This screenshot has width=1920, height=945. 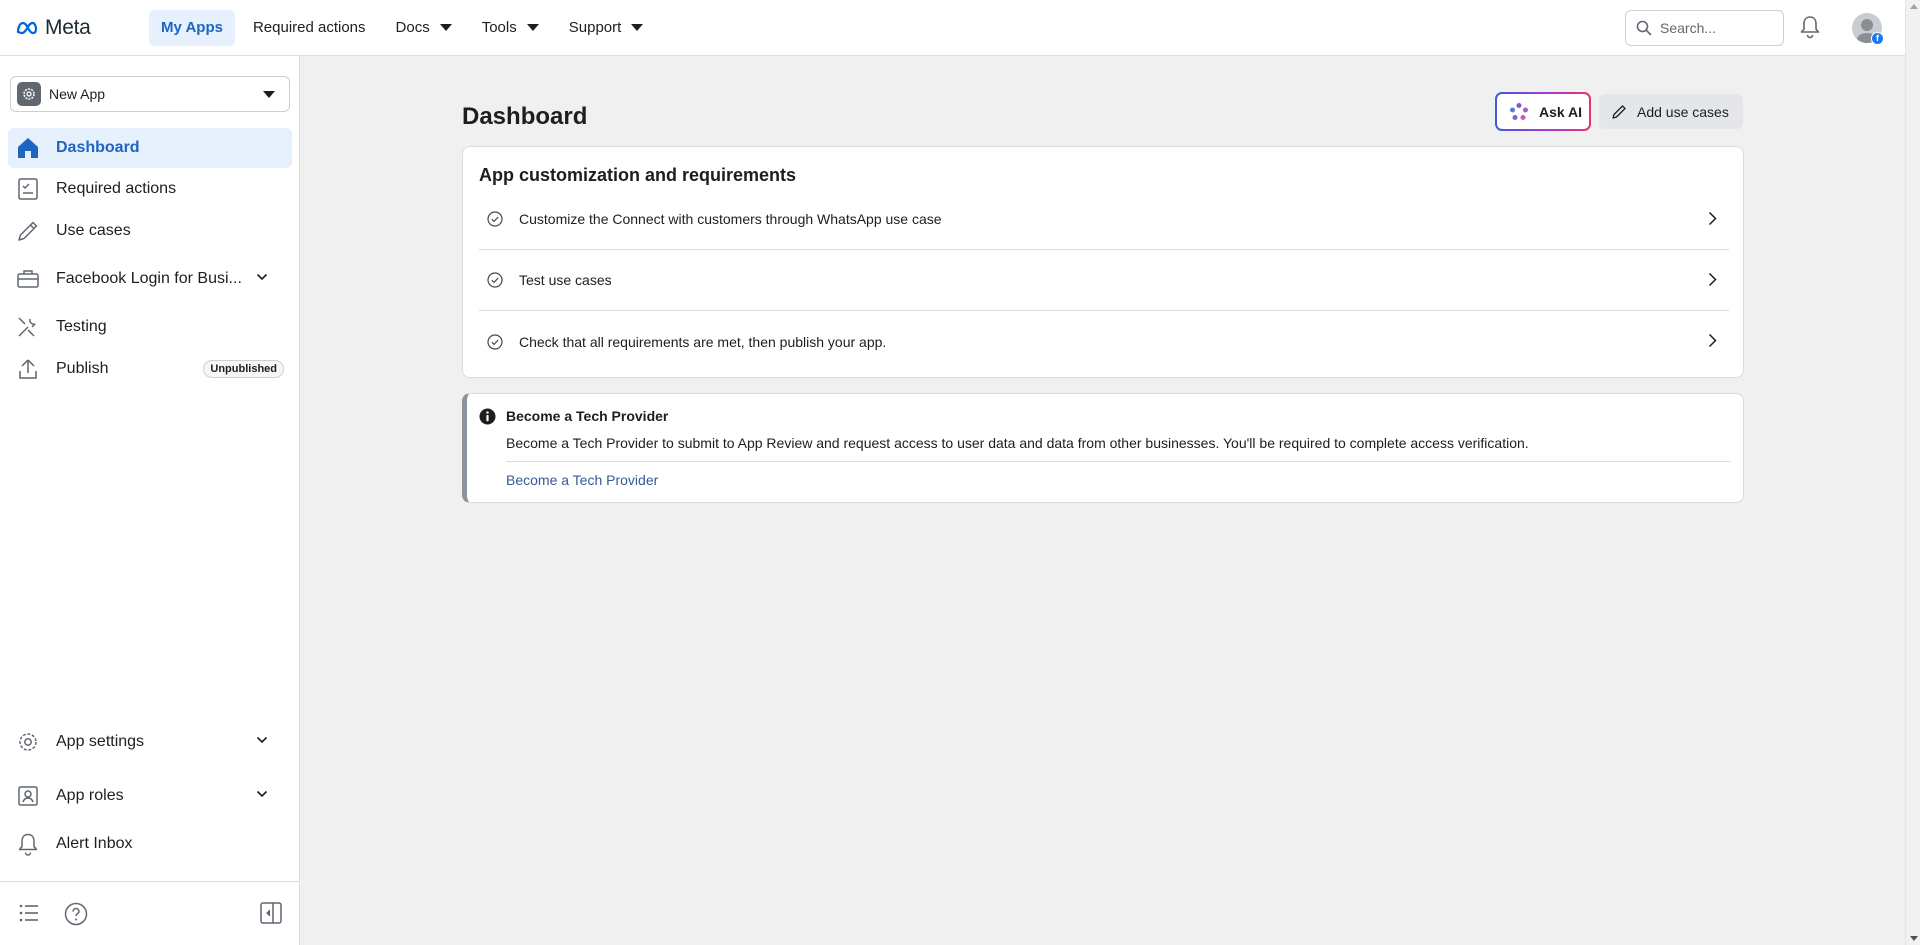 What do you see at coordinates (1561, 111) in the screenshot?
I see `ask-ai-label: Ask AI` at bounding box center [1561, 111].